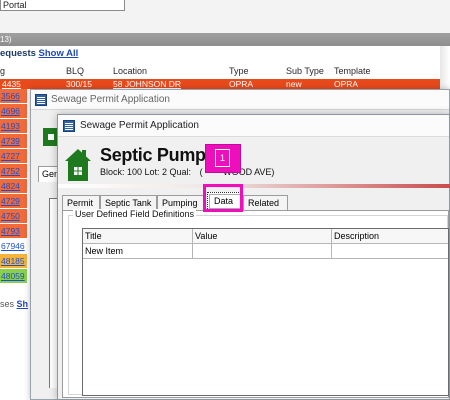 The image size is (450, 400). What do you see at coordinates (254, 186) in the screenshot?
I see `header-divider` at bounding box center [254, 186].